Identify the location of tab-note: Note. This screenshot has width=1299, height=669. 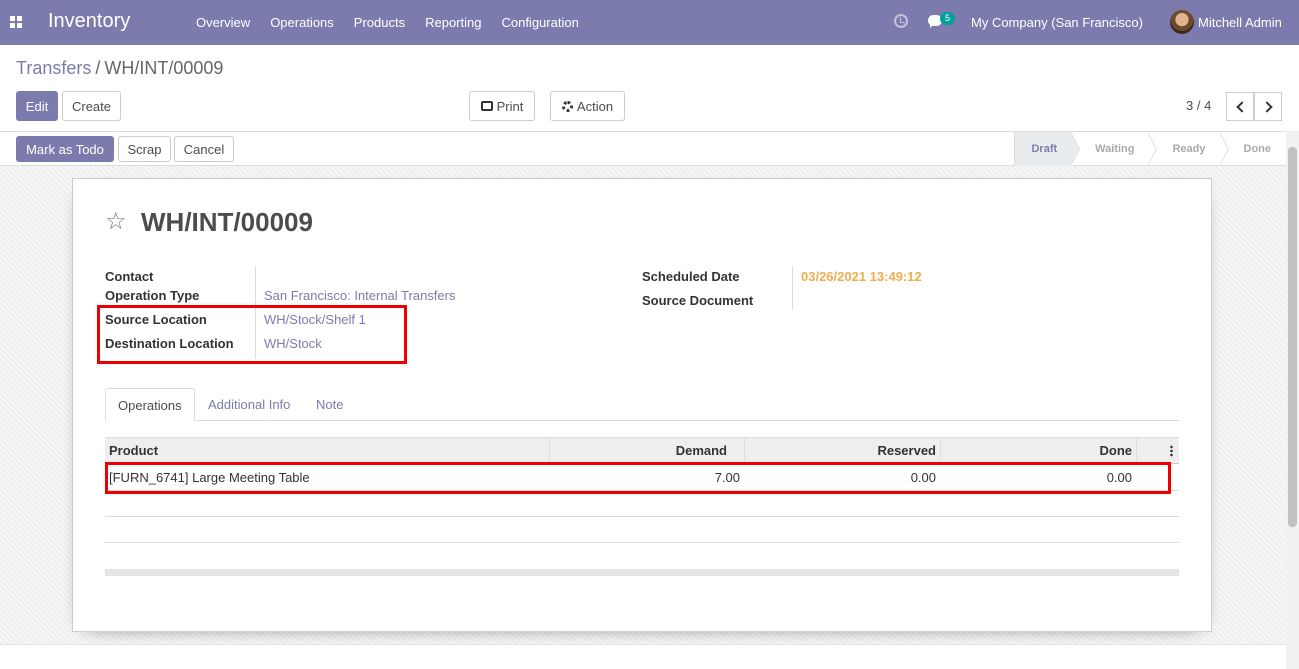
(329, 404).